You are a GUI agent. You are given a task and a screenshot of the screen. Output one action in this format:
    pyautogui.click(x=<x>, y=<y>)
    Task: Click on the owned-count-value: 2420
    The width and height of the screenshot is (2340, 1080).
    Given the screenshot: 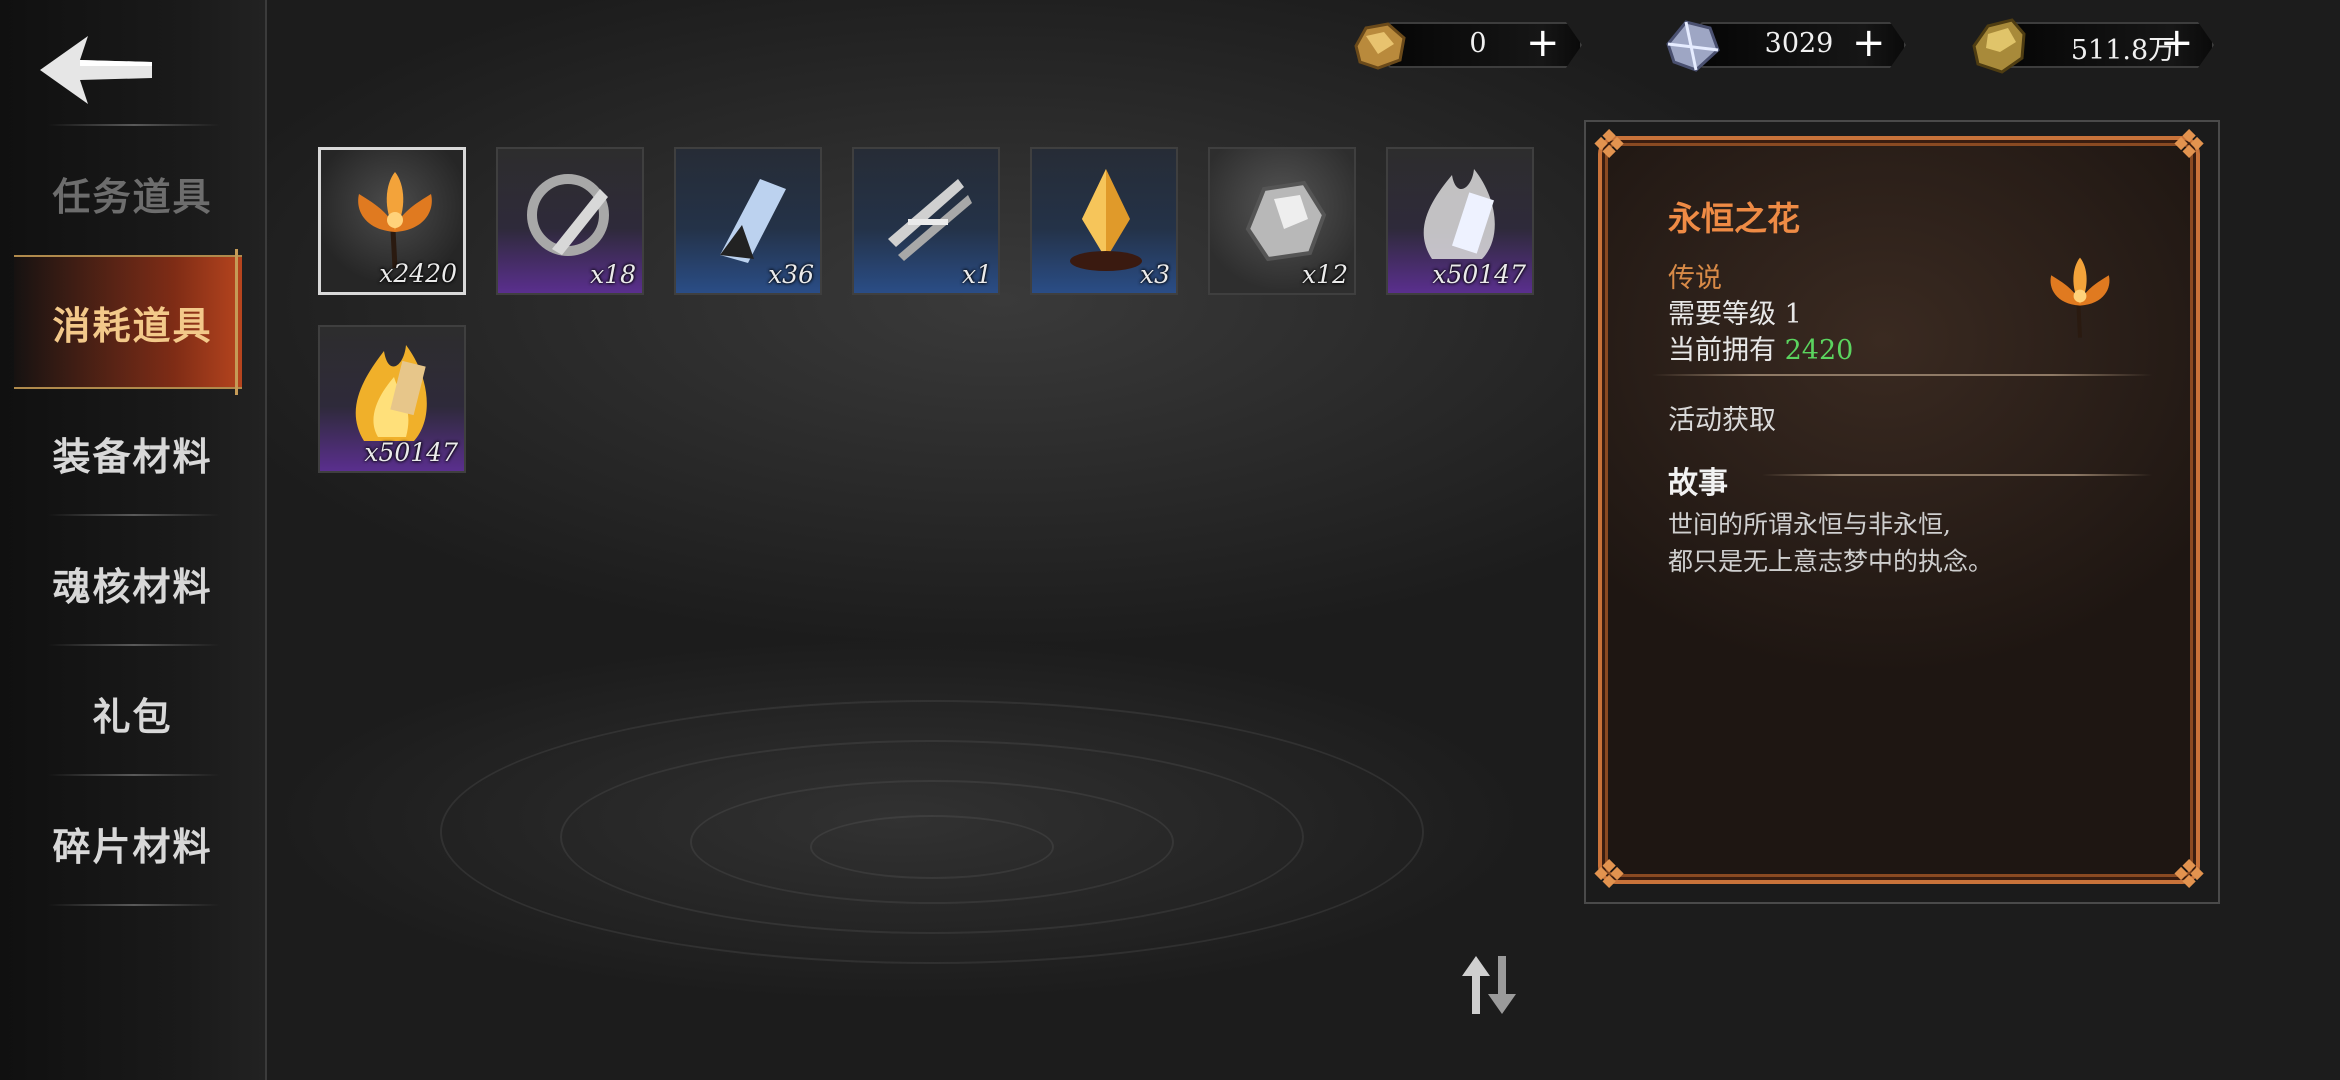 What is the action you would take?
    pyautogui.click(x=1819, y=350)
    